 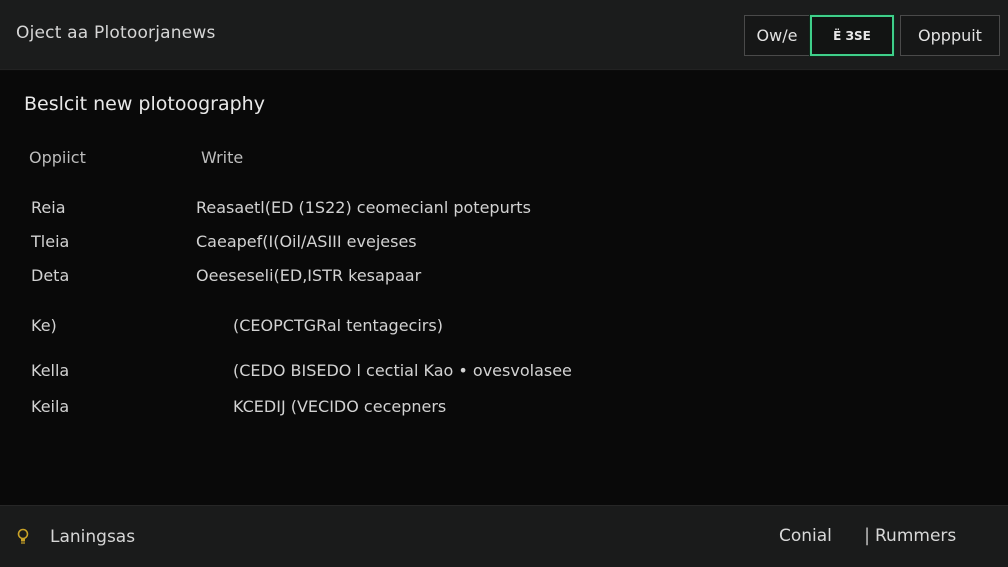 I want to click on row-label: Kella, so click(x=50, y=370).